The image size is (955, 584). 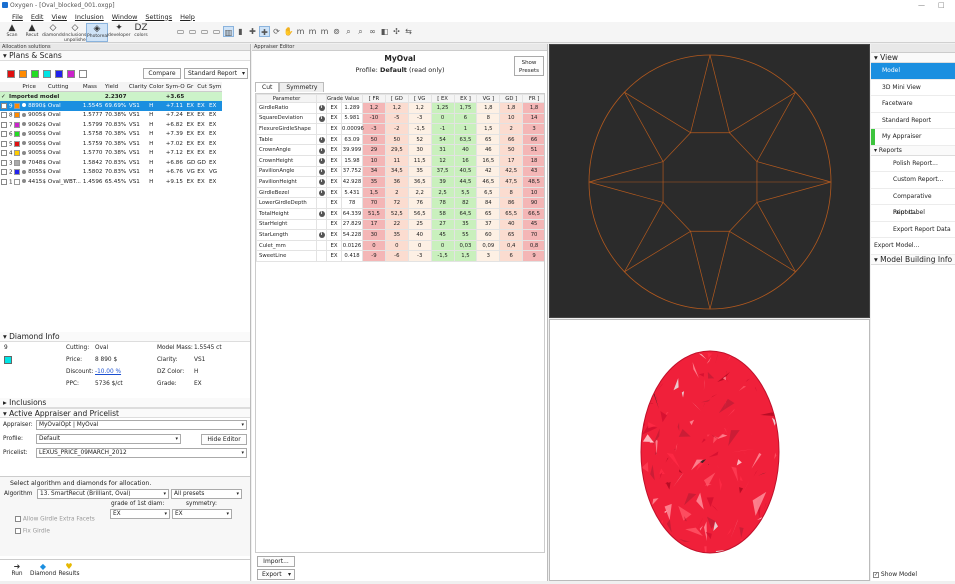 What do you see at coordinates (913, 230) in the screenshot?
I see `report-item: Export Report Data` at bounding box center [913, 230].